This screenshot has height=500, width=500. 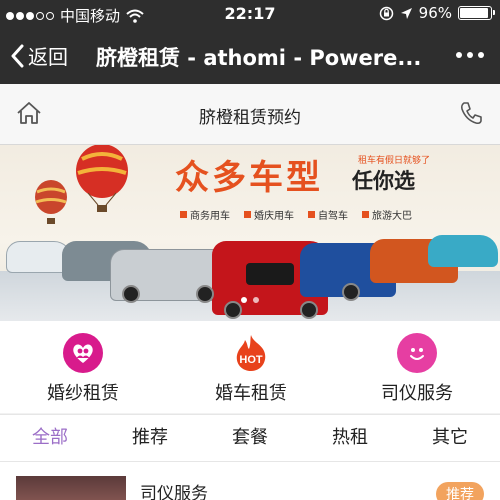 I want to click on list-item-title: 司仪服务, so click(x=174, y=489).